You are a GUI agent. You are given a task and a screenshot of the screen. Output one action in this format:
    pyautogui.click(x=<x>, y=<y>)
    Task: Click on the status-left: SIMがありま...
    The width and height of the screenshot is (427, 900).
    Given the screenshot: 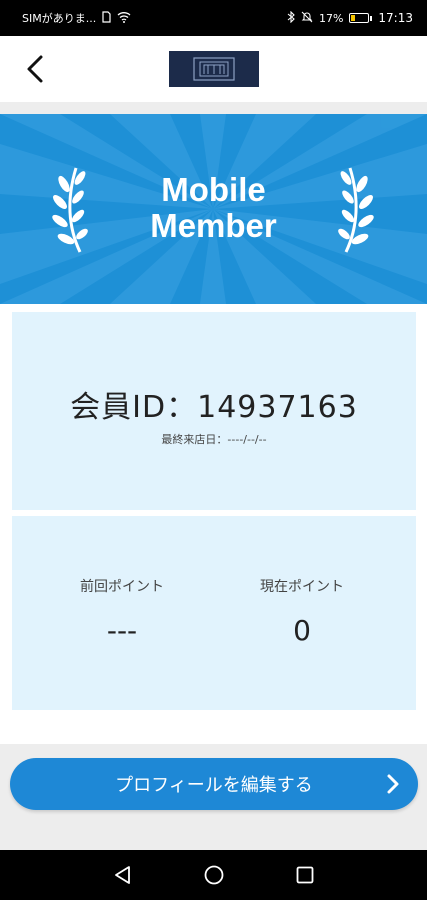 What is the action you would take?
    pyautogui.click(x=76, y=18)
    